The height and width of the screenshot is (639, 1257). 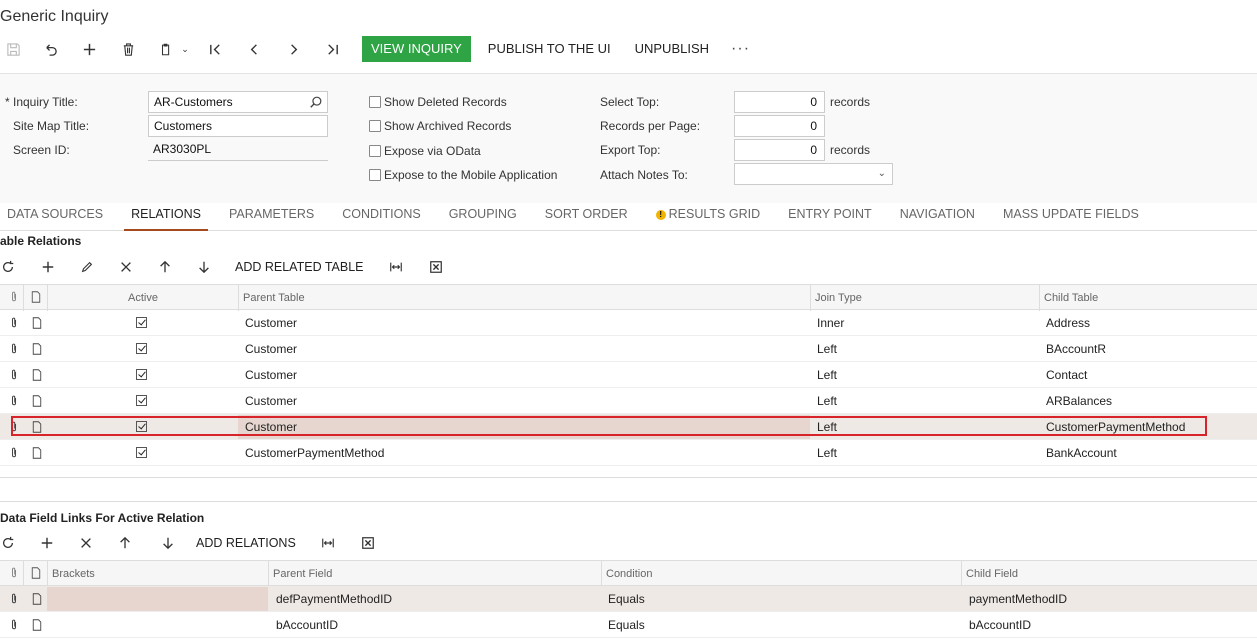 I want to click on tab-conditions: CONDITIONS, so click(x=381, y=216).